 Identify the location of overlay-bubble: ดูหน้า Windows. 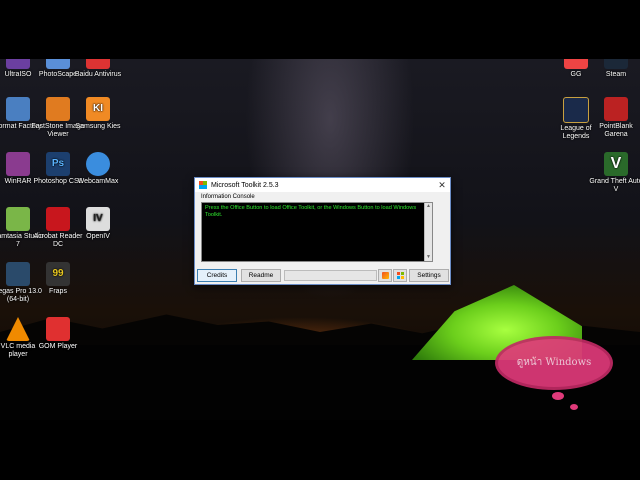
(554, 363).